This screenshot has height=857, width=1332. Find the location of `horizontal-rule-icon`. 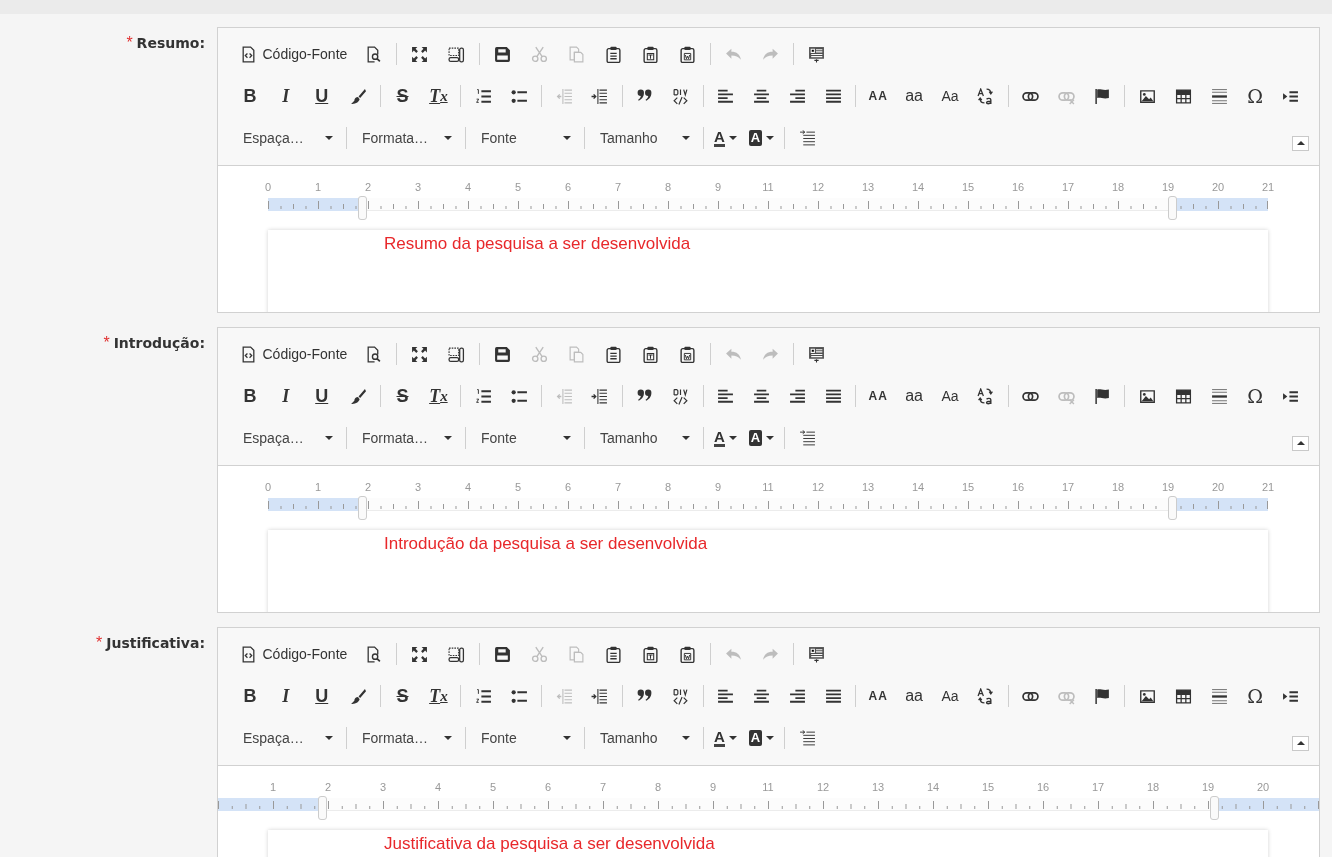

horizontal-rule-icon is located at coordinates (1219, 696).